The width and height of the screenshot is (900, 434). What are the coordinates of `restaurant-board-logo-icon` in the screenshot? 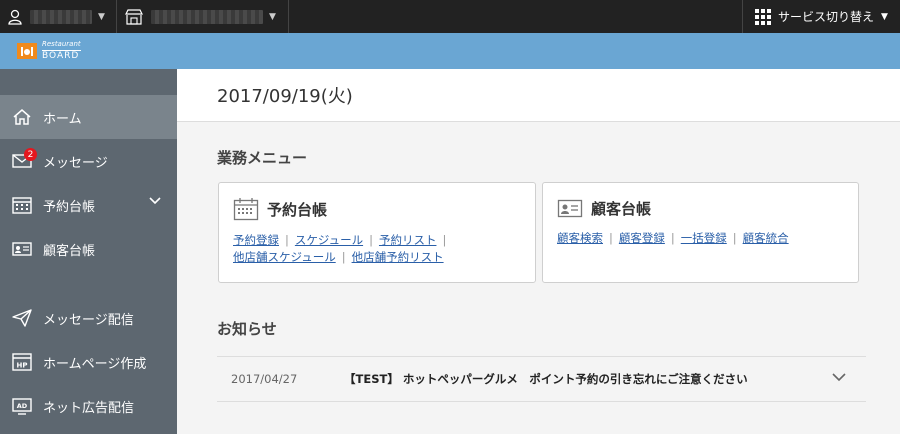 It's located at (27, 51).